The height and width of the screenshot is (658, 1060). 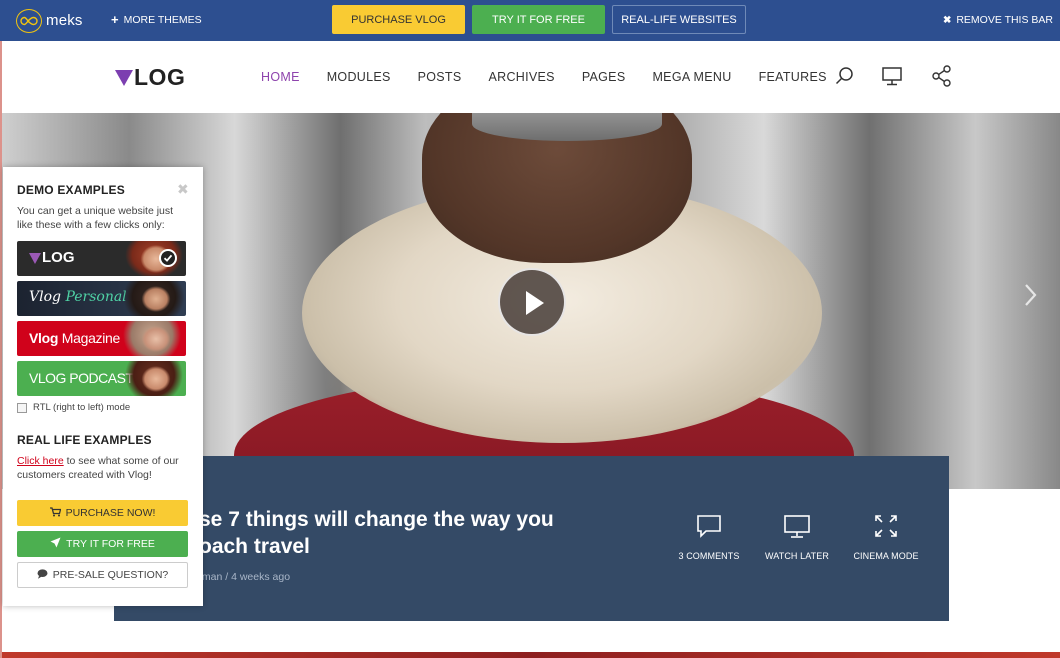 I want to click on vlog-logo: LOG, so click(x=150, y=77).